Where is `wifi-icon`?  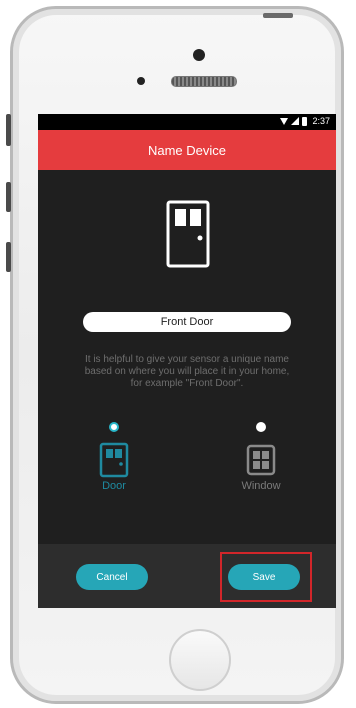
wifi-icon is located at coordinates (284, 121).